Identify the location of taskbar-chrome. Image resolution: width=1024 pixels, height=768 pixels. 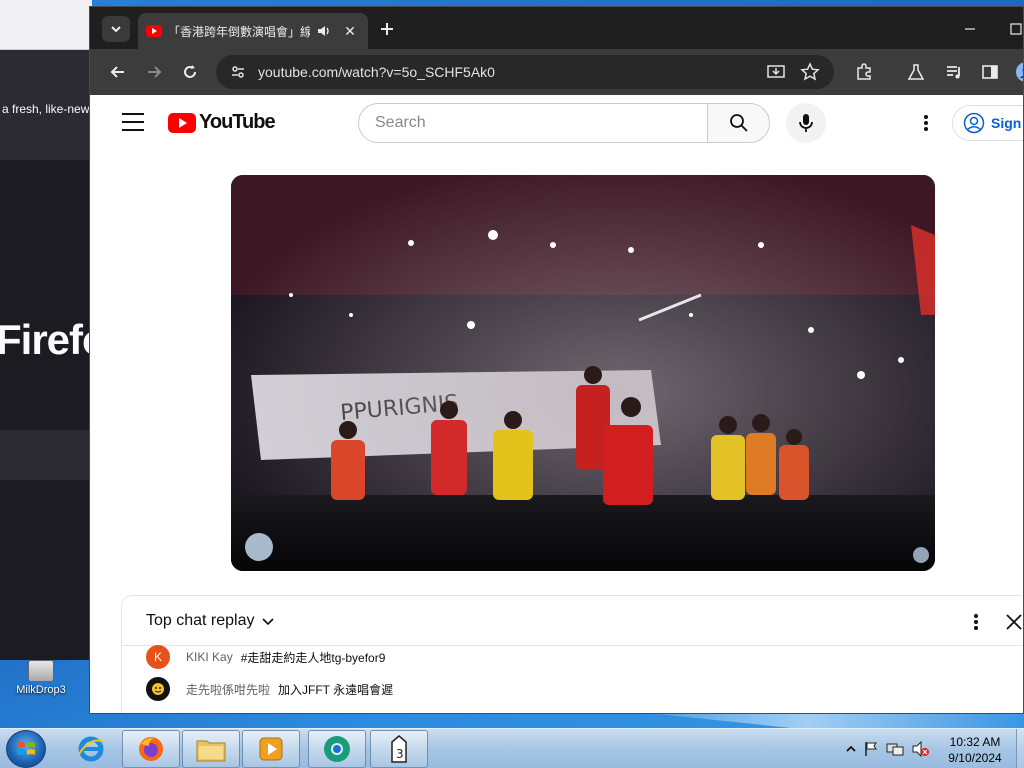
(337, 749).